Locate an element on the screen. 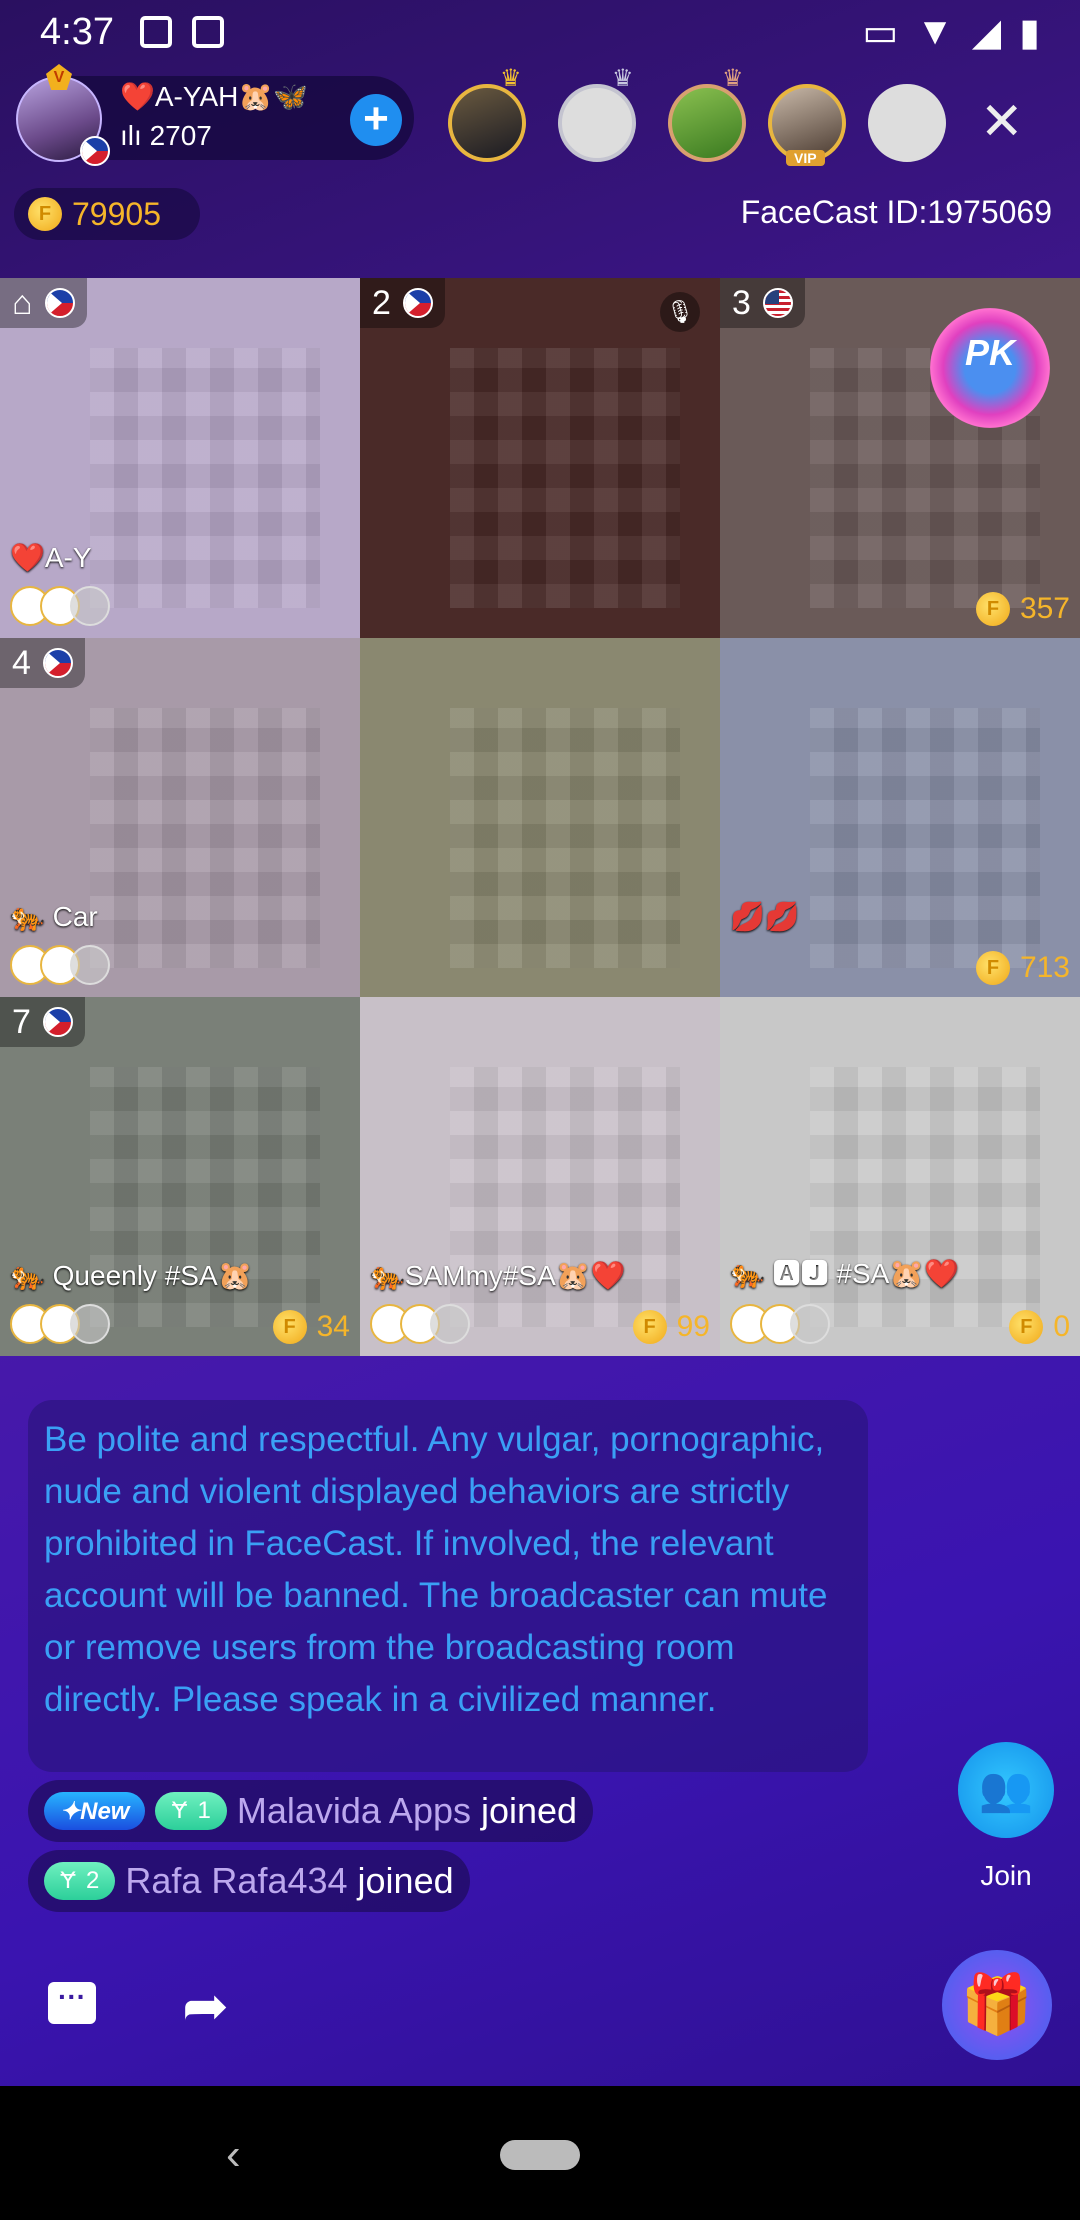 The width and height of the screenshot is (1080, 2220). chat-username: Malavida Apps is located at coordinates (354, 1811).